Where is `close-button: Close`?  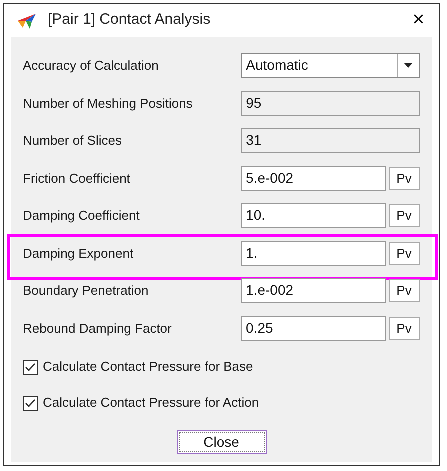 close-button: Close is located at coordinates (221, 442).